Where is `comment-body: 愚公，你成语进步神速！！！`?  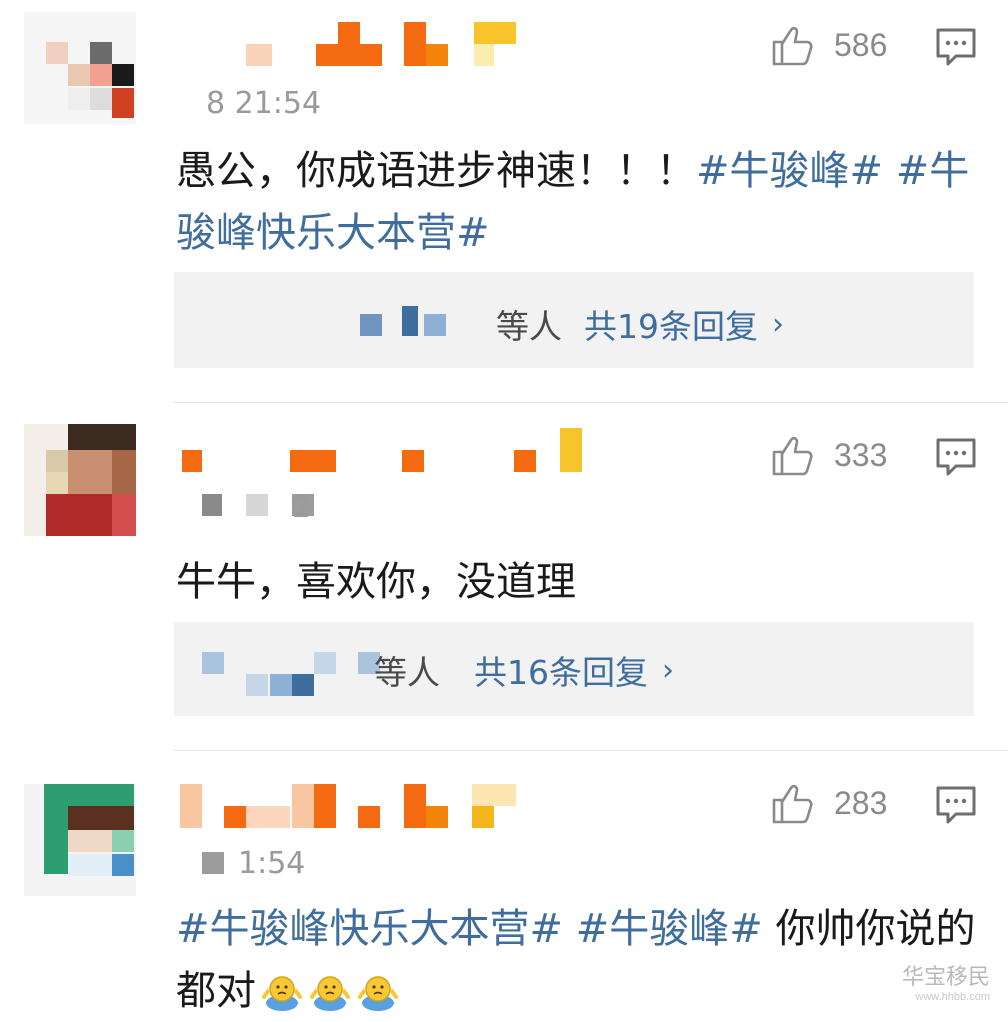
comment-body: 愚公，你成语进步神速！！！ is located at coordinates (436, 171).